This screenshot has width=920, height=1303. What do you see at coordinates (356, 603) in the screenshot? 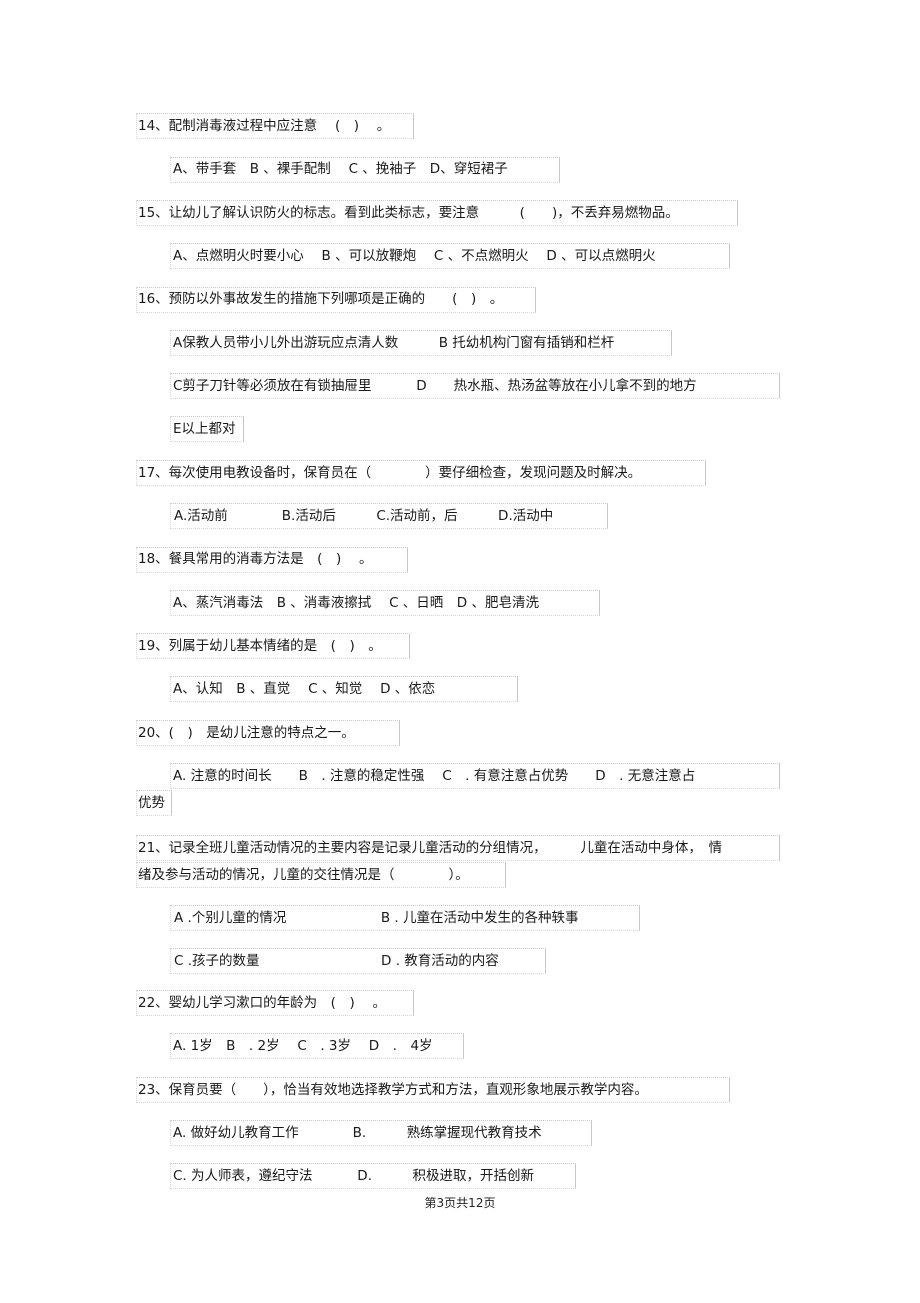
I see `question-18-options: A、蒸汽消毒法 B 、消毒液擦拭 C 、日晒 D 、肥皂清洗` at bounding box center [356, 603].